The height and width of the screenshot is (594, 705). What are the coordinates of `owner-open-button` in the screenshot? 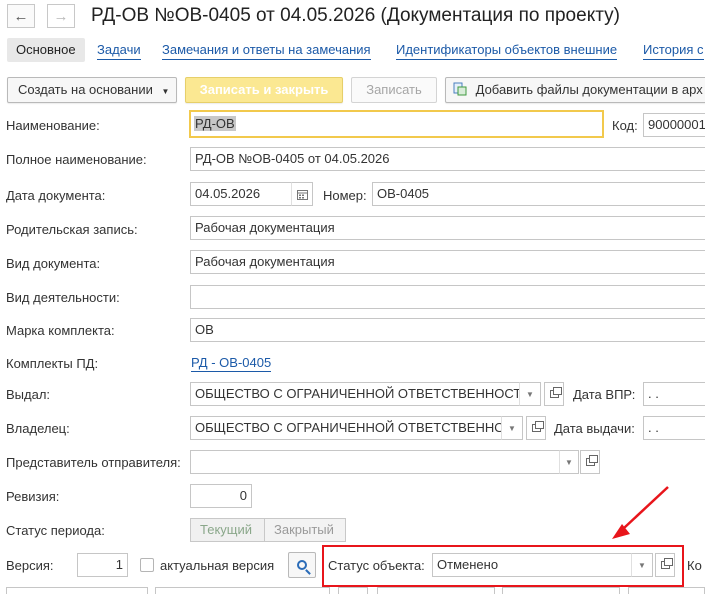 It's located at (536, 428).